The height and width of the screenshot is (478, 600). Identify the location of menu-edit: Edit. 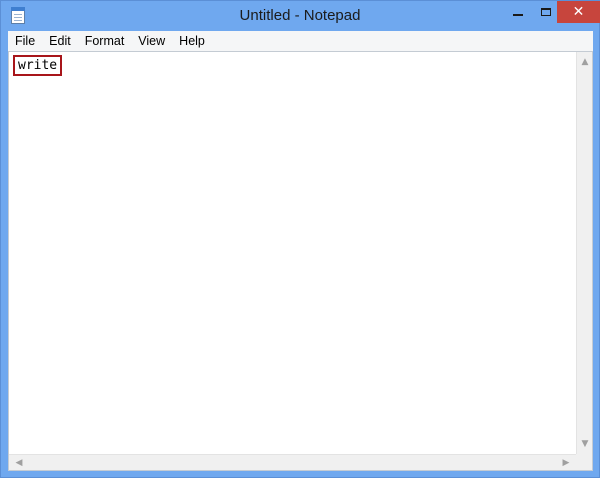
(60, 41).